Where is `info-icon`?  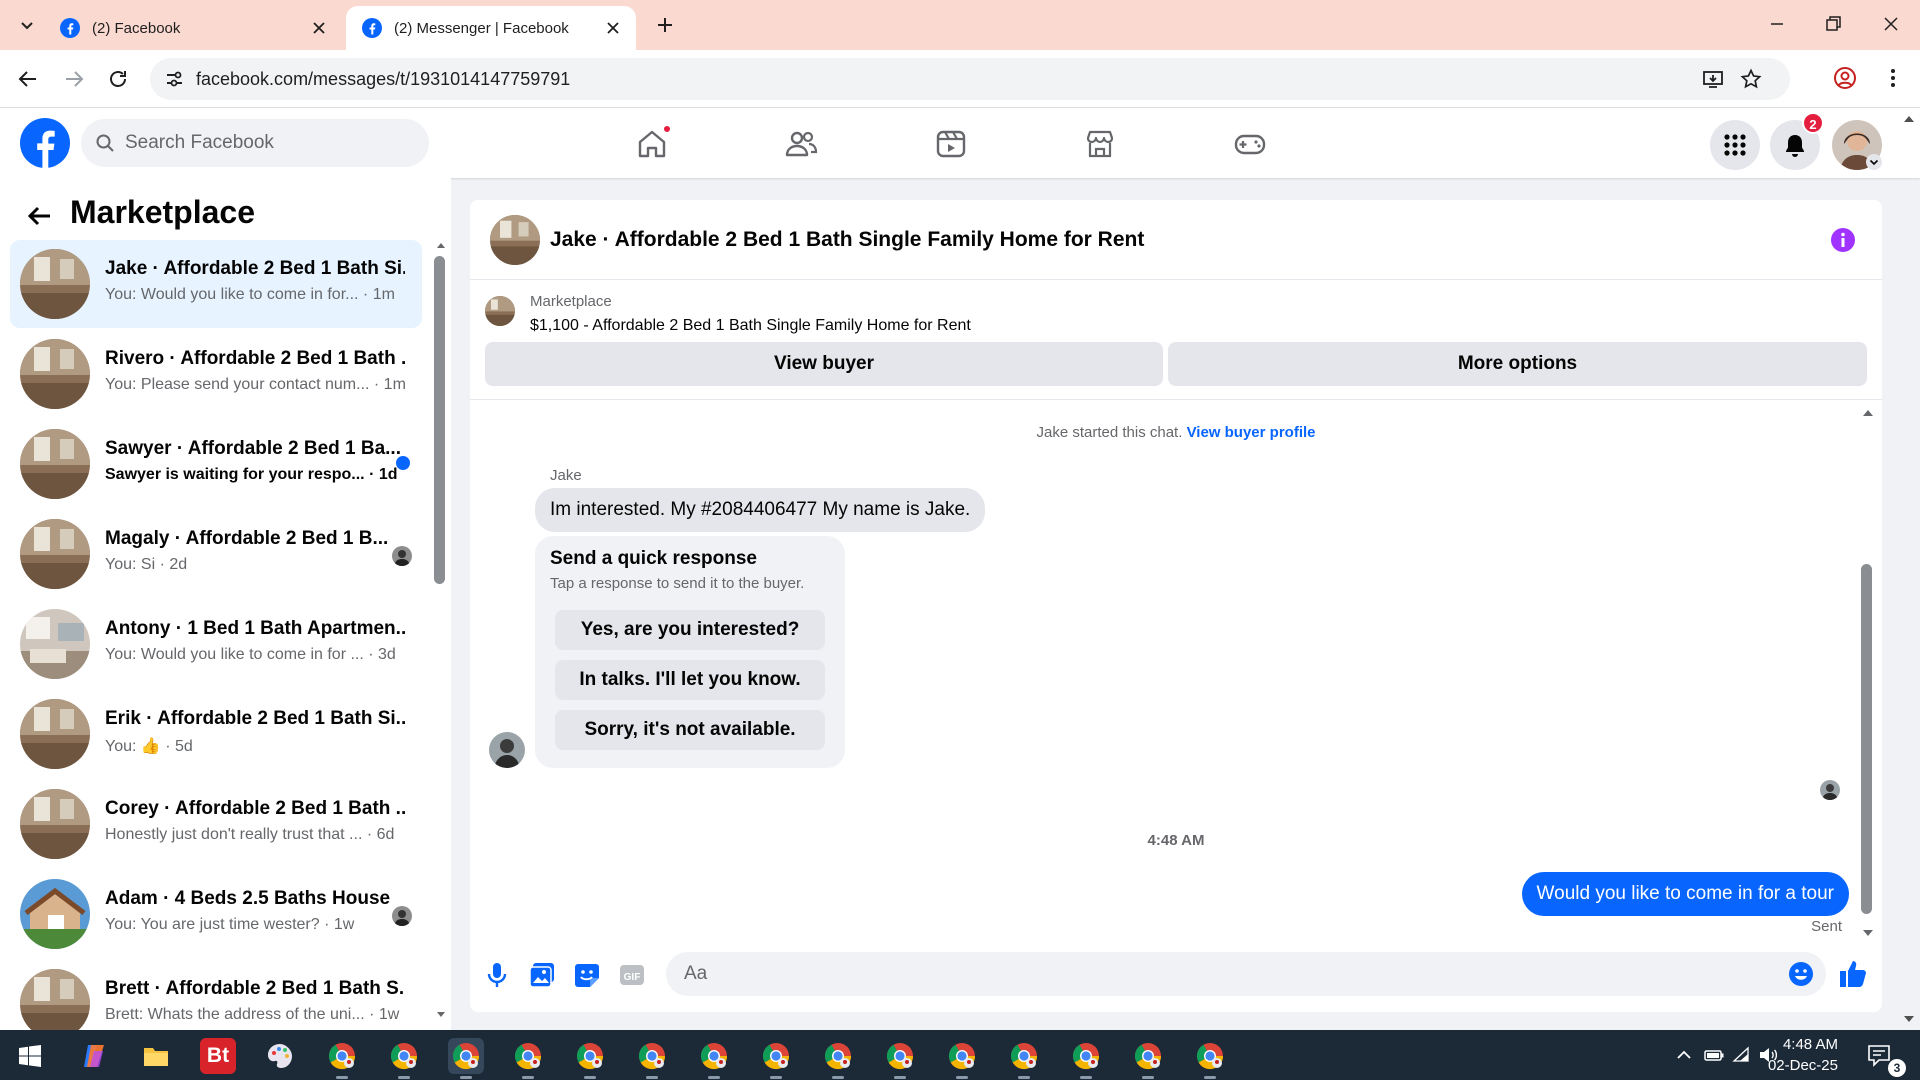 info-icon is located at coordinates (1843, 240).